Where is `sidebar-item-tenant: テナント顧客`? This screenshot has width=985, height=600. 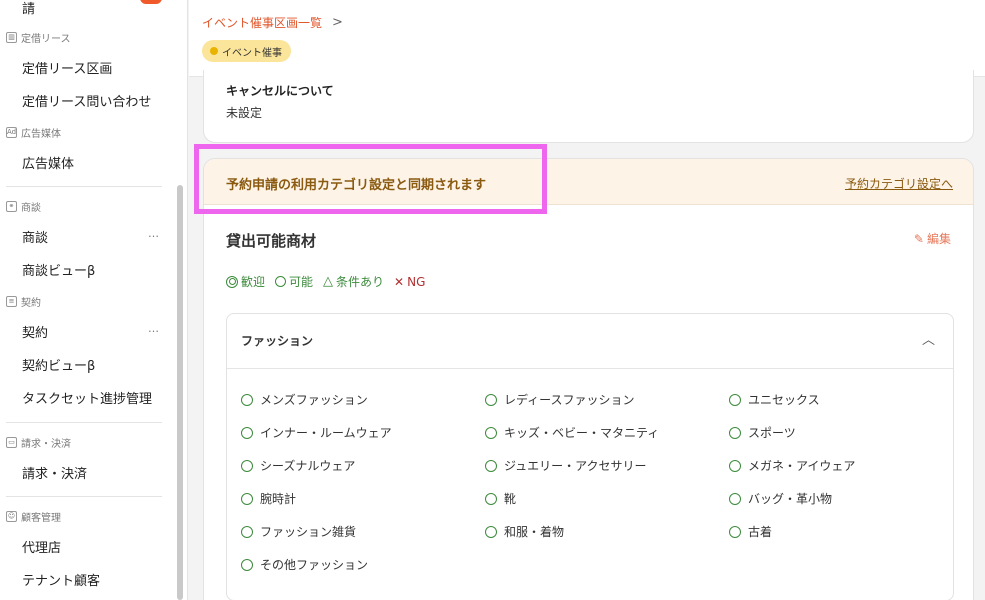 sidebar-item-tenant: テナント顧客 is located at coordinates (91, 579).